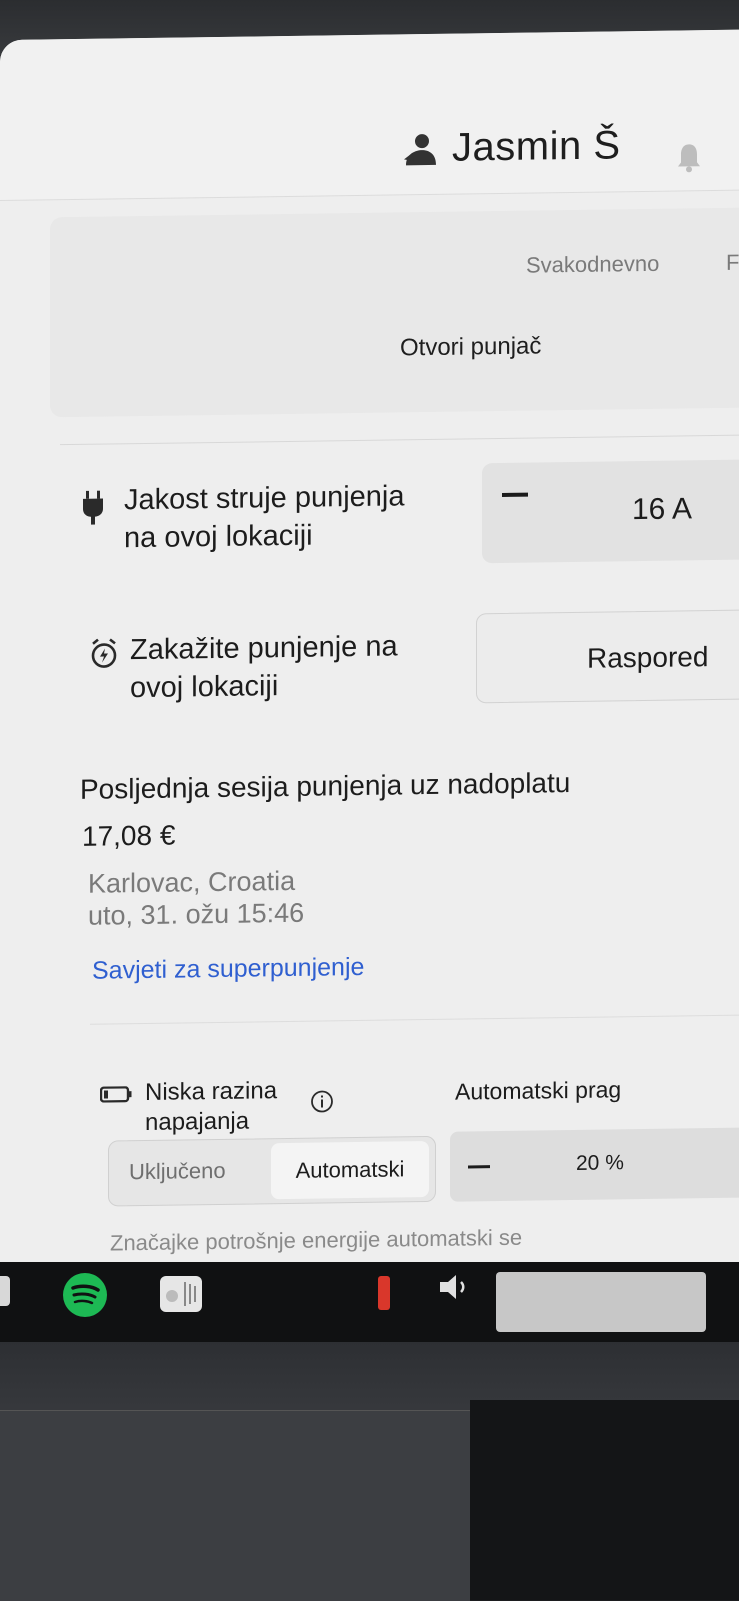  Describe the element at coordinates (369, 115) in the screenshot. I see `top-bar: Jasmin Š` at that location.